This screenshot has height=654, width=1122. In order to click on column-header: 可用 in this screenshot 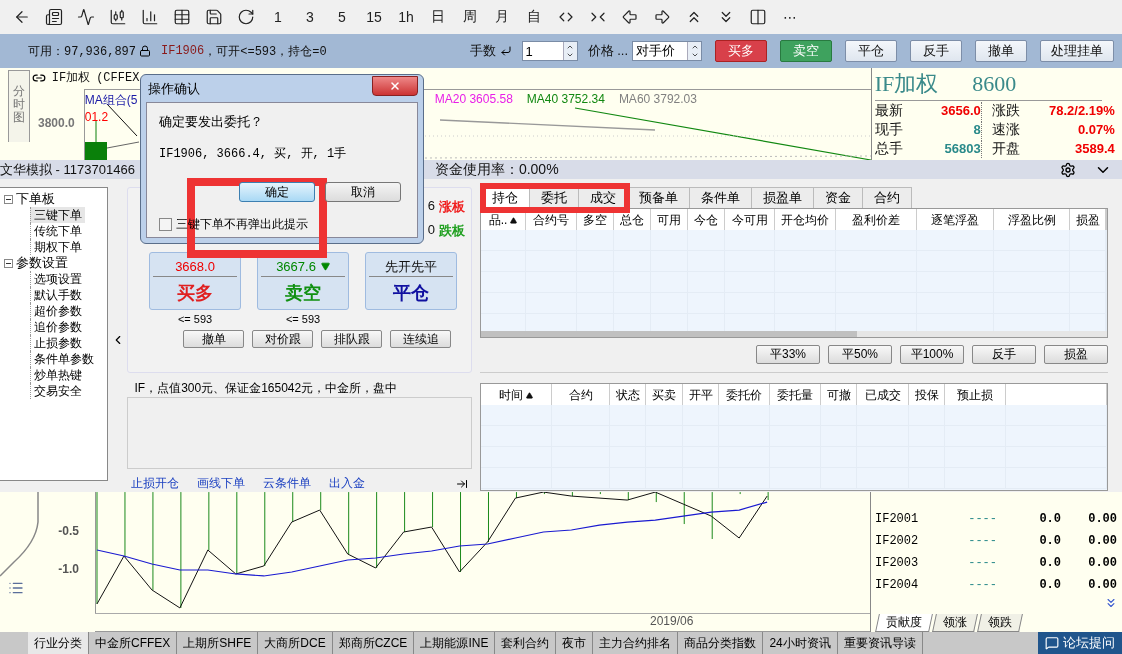, I will do `click(669, 221)`.